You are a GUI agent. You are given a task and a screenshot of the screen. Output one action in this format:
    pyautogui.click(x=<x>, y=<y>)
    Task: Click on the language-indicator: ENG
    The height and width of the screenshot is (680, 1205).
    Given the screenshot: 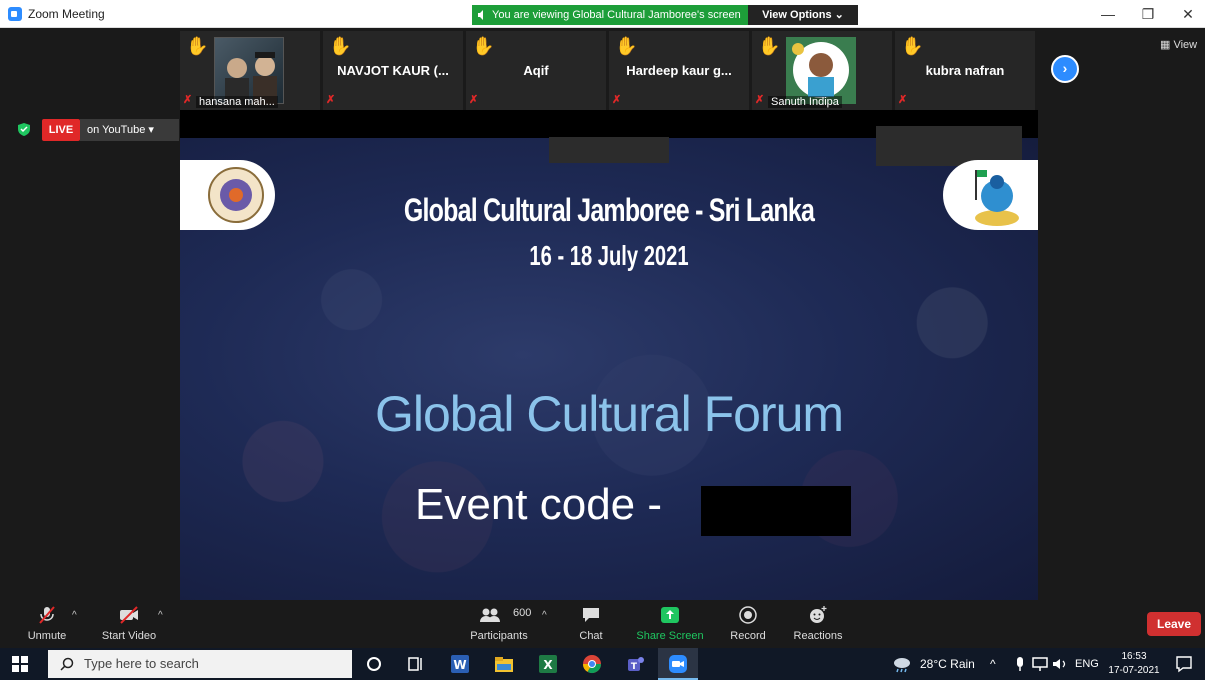 What is the action you would take?
    pyautogui.click(x=1087, y=664)
    